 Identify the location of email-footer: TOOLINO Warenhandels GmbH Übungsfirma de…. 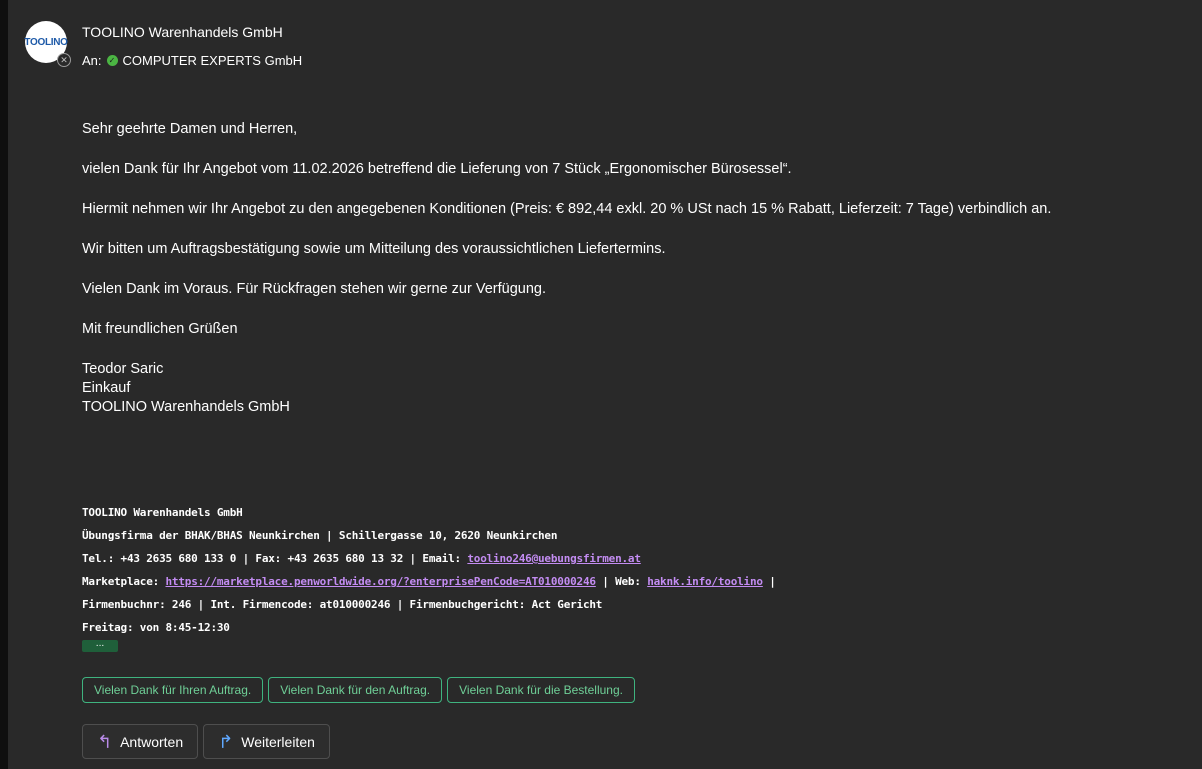
(429, 570).